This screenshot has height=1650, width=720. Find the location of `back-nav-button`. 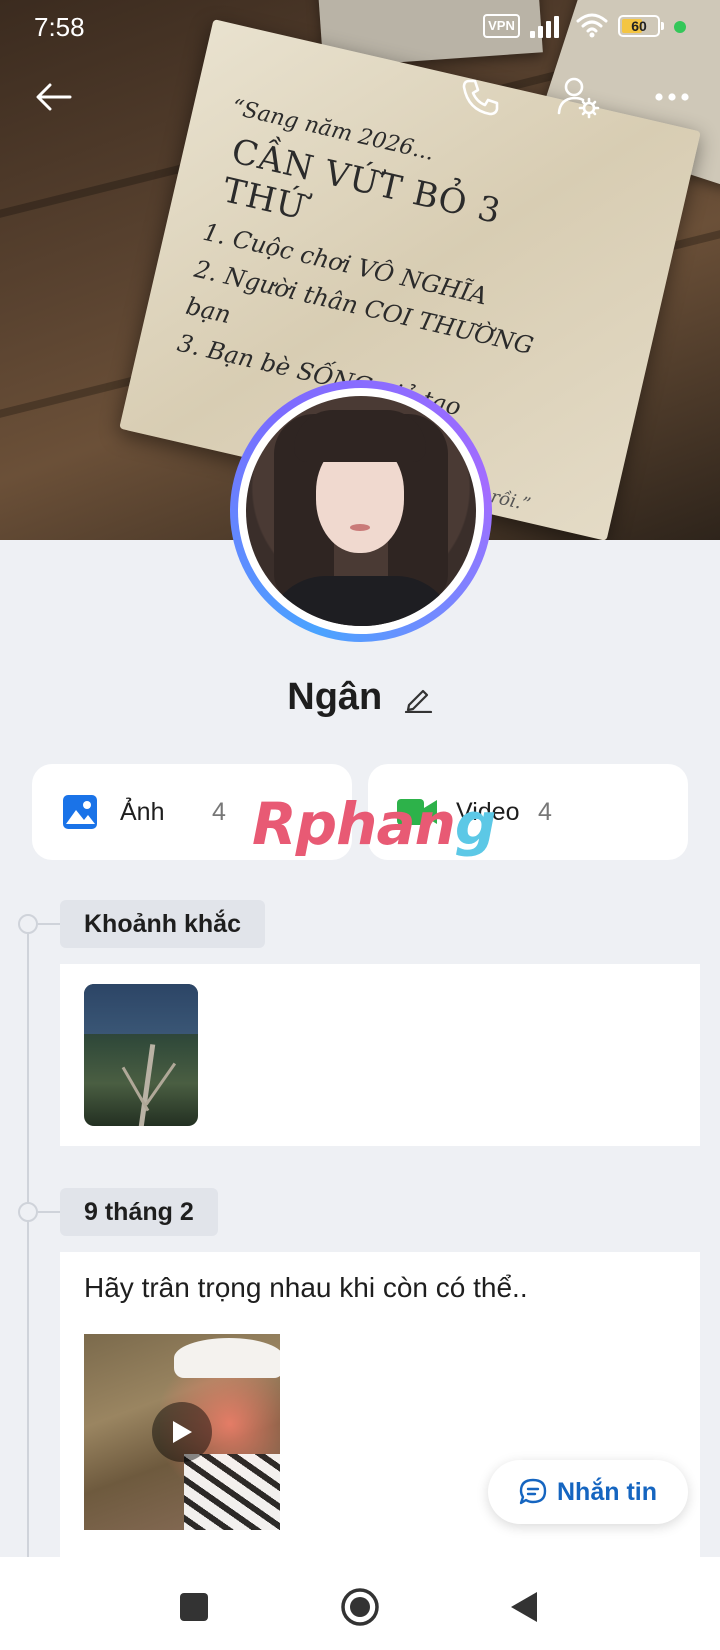

back-nav-button is located at coordinates (524, 1607).